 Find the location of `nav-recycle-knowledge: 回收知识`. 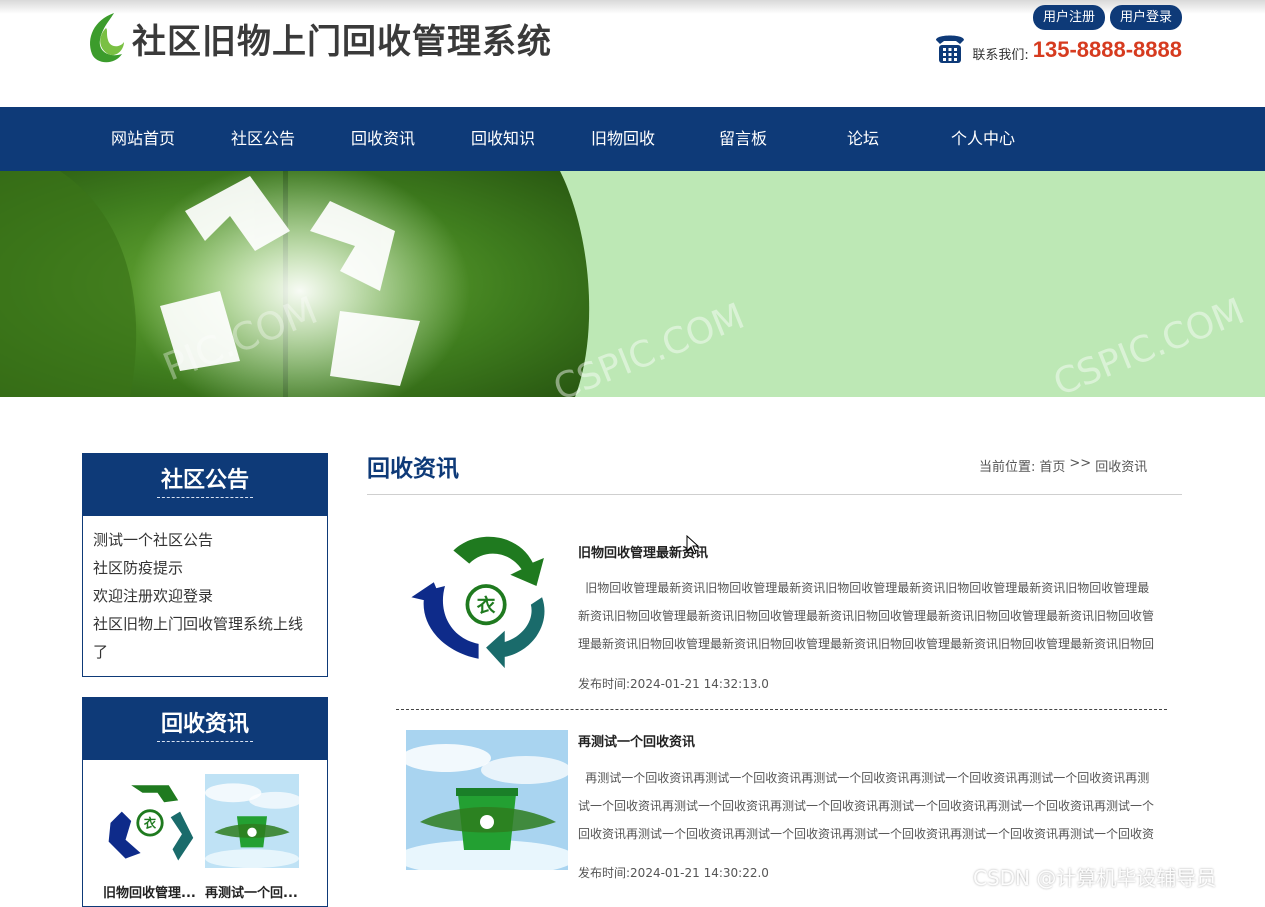

nav-recycle-knowledge: 回收知识 is located at coordinates (503, 139).